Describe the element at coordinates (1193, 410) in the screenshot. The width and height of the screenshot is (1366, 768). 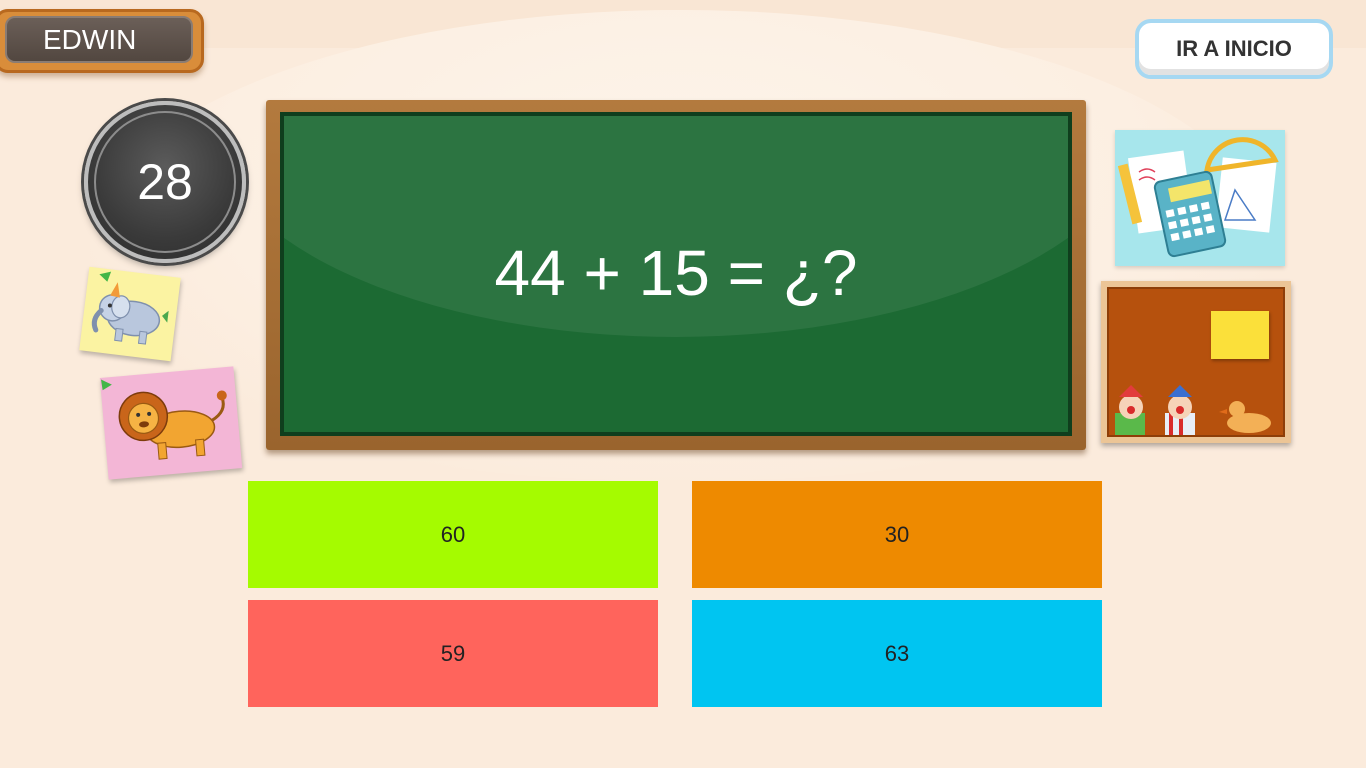
I see `cork-board-toys-icon` at that location.